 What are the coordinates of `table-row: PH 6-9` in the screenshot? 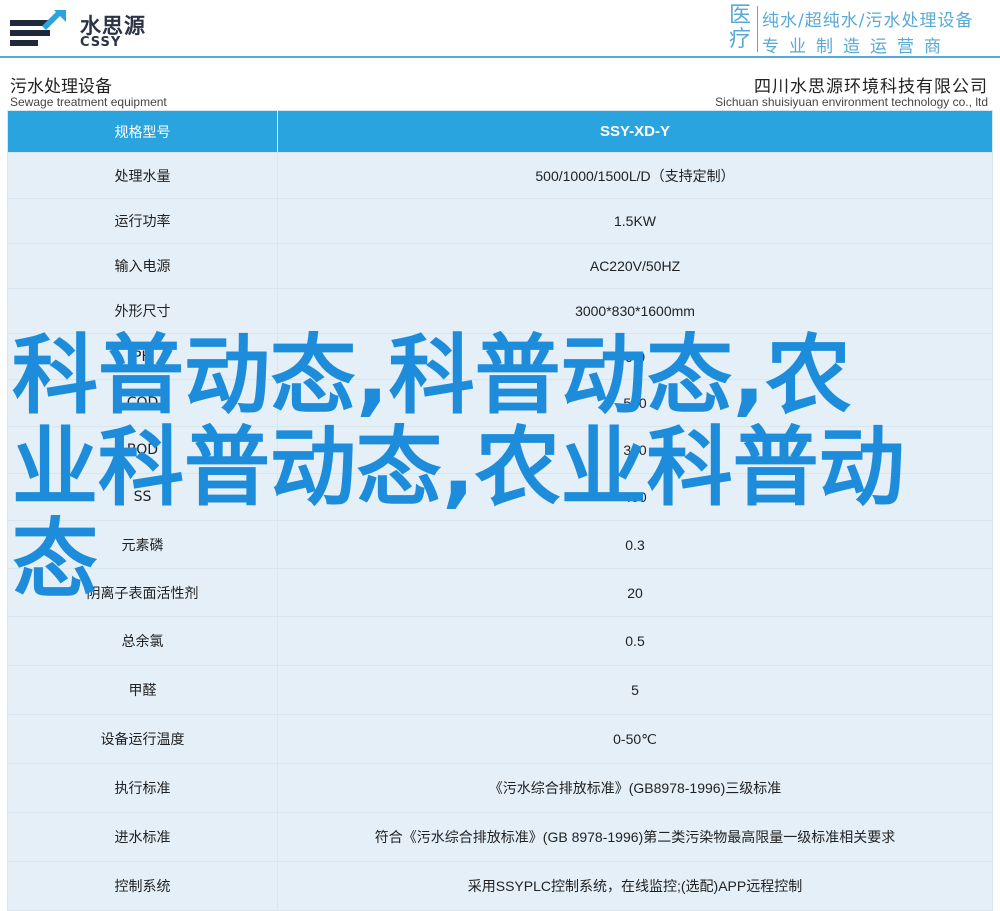 It's located at (500, 356).